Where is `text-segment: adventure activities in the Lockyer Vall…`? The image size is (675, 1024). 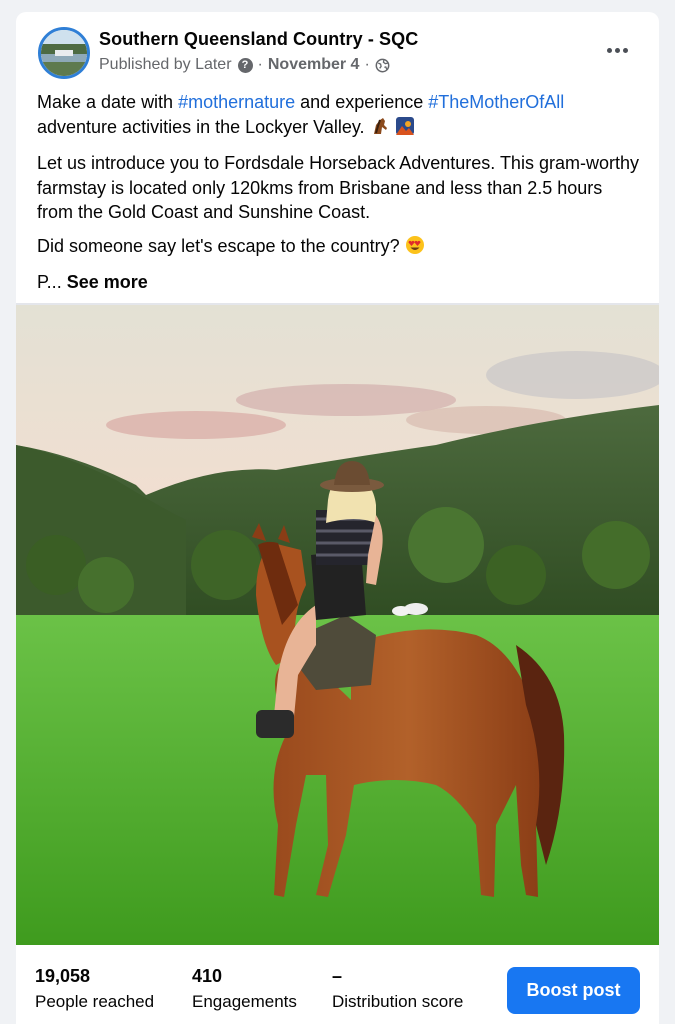
text-segment: adventure activities in the Lockyer Vall… is located at coordinates (201, 126).